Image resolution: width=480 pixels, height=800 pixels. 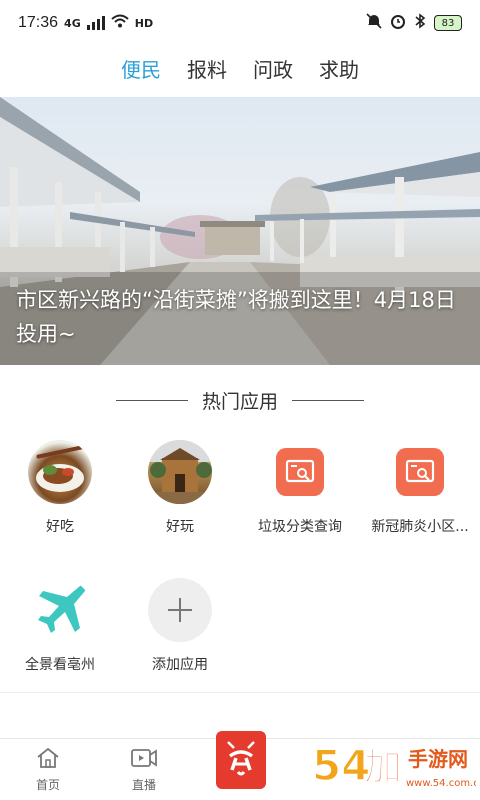 I want to click on hd-indicator: HD, so click(x=144, y=23).